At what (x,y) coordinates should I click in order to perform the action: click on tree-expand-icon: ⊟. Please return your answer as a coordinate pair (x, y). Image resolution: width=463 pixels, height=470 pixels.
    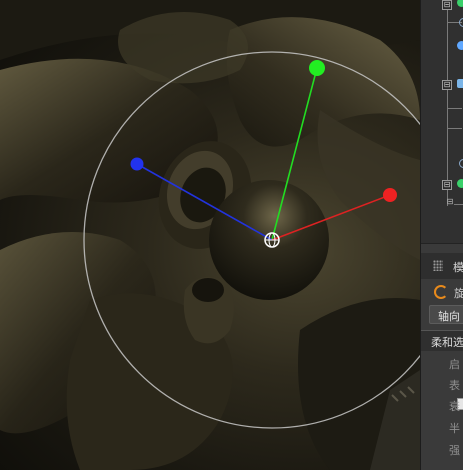
    Looking at the image, I should click on (450, 202).